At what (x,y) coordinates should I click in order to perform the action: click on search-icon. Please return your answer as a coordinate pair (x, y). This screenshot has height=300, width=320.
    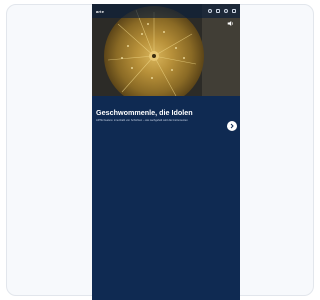
    Looking at the image, I should click on (210, 11).